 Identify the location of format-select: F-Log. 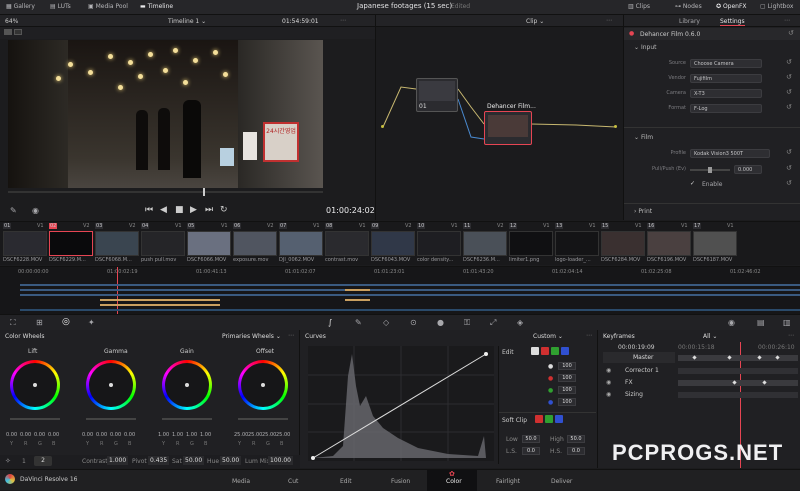
(726, 108).